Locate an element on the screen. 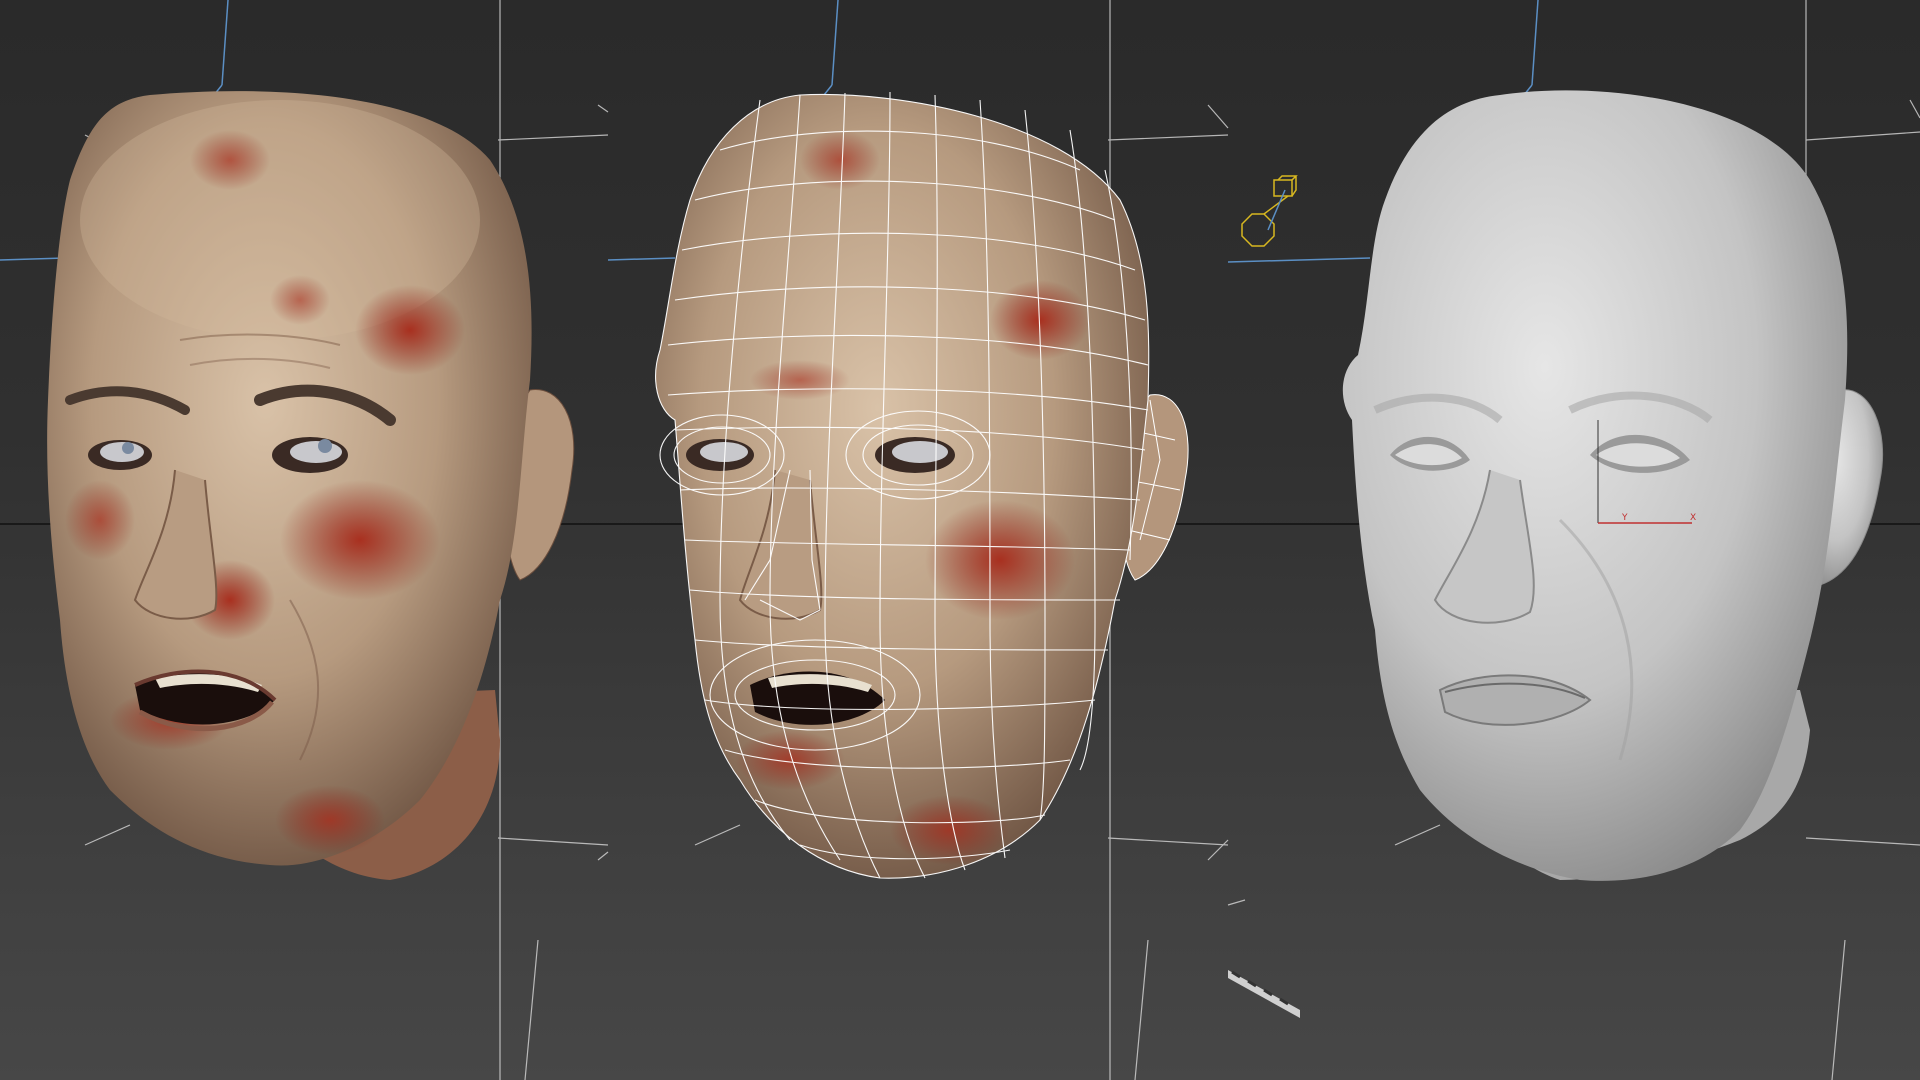  axis-label-x: X is located at coordinates (1693, 518).